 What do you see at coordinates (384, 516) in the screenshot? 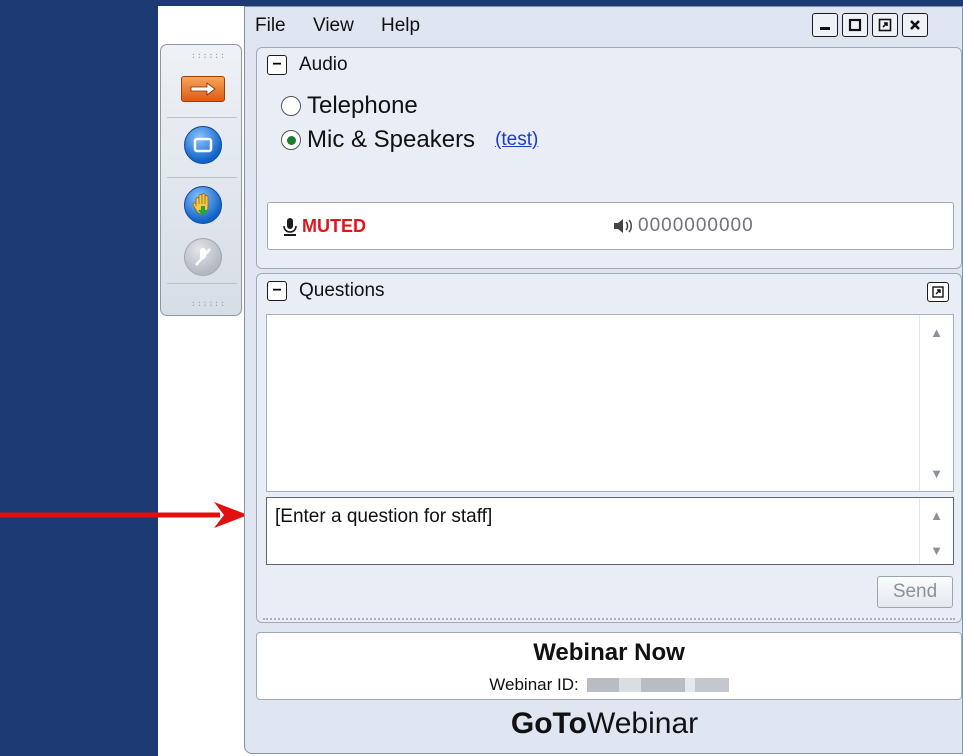
I see `question-input-placeholder: [Enter a question for staff]` at bounding box center [384, 516].